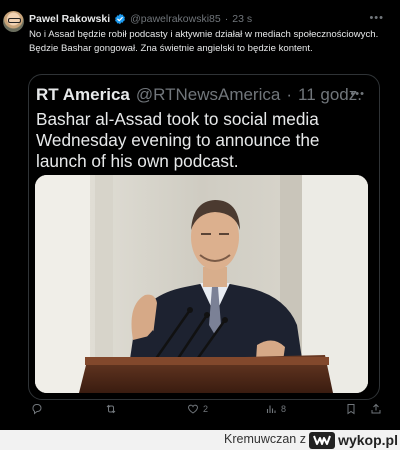  I want to click on bookmark-icon, so click(351, 409).